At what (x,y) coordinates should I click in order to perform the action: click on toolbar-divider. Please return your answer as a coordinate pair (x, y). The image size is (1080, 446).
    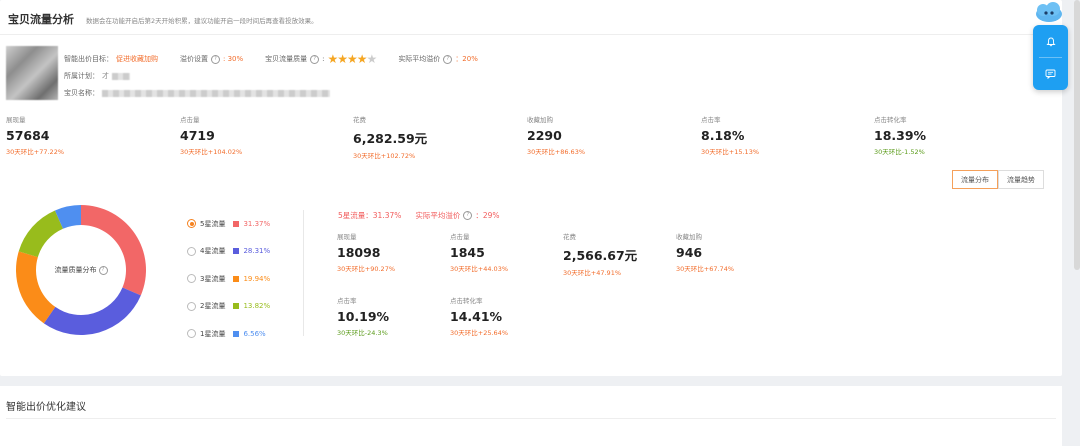
    Looking at the image, I should click on (1050, 57).